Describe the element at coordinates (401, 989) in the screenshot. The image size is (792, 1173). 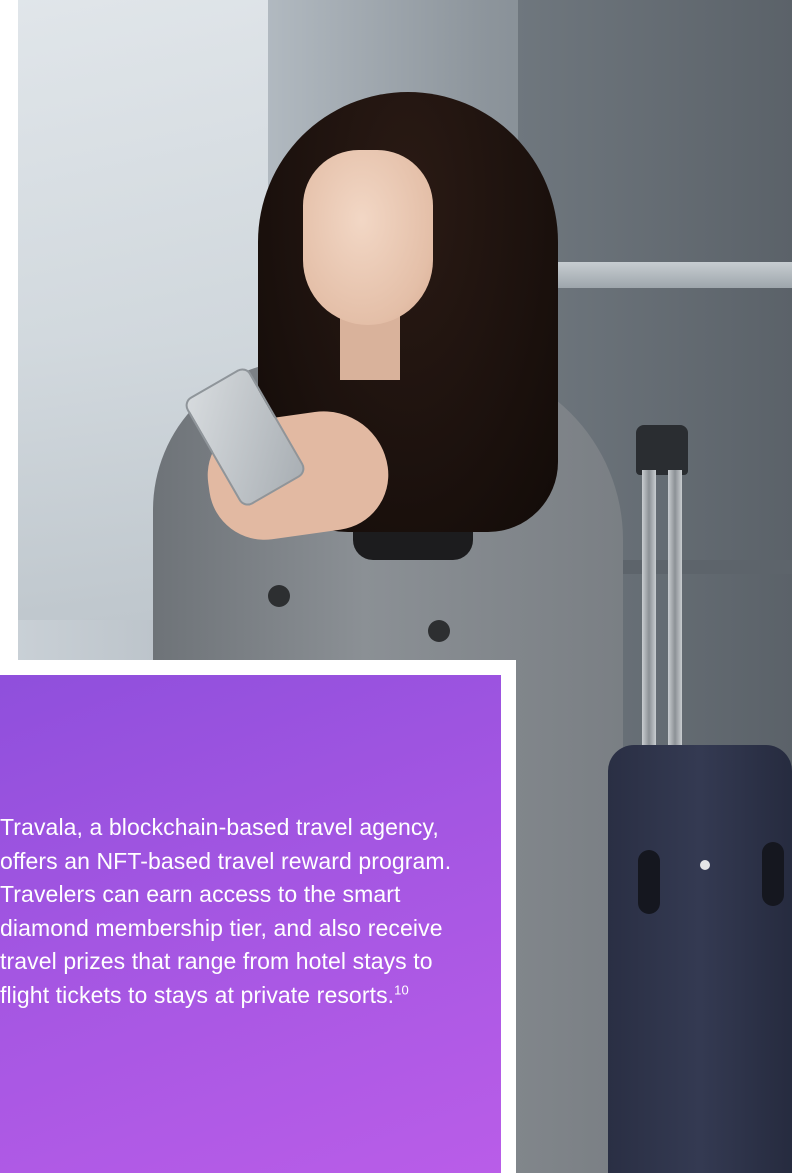
I see `footnote-marker: 10` at that location.